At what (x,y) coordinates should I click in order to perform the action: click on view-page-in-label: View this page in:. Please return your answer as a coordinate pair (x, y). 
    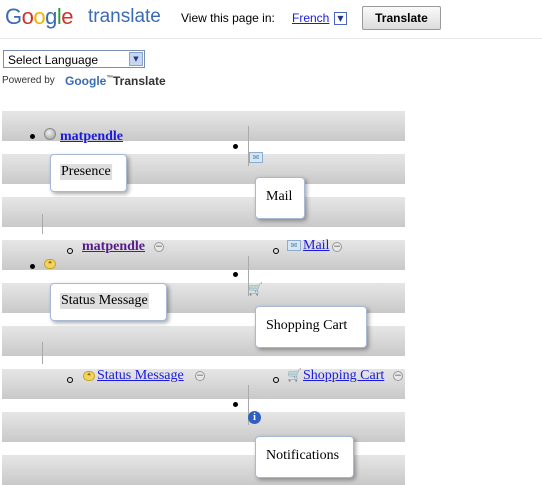
    Looking at the image, I should click on (228, 18).